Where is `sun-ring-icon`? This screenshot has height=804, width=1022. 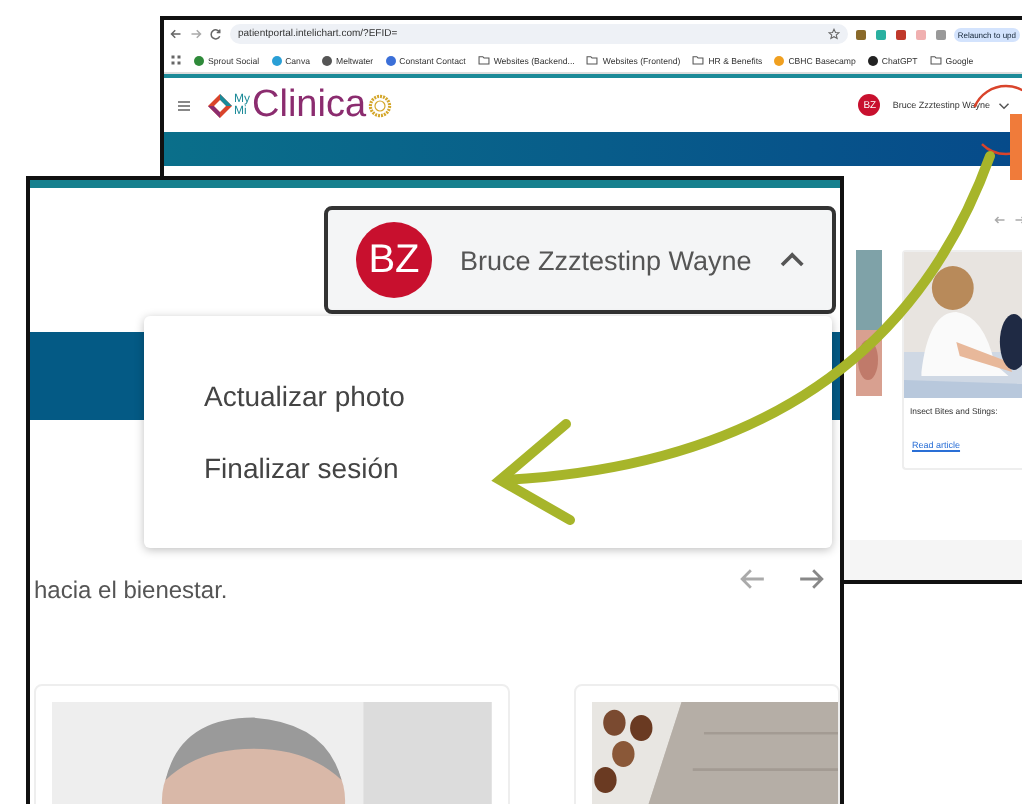 sun-ring-icon is located at coordinates (380, 105).